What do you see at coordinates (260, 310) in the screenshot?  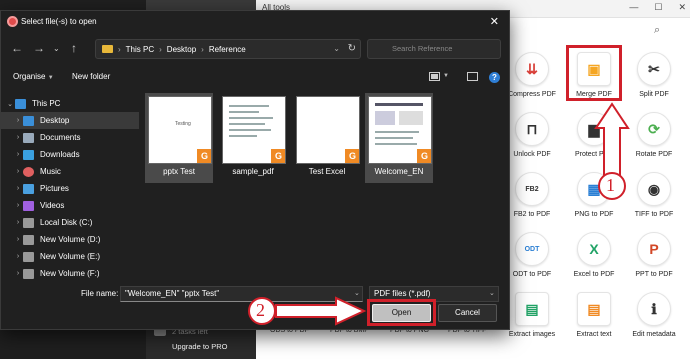 I see `step-2-number: 2` at bounding box center [260, 310].